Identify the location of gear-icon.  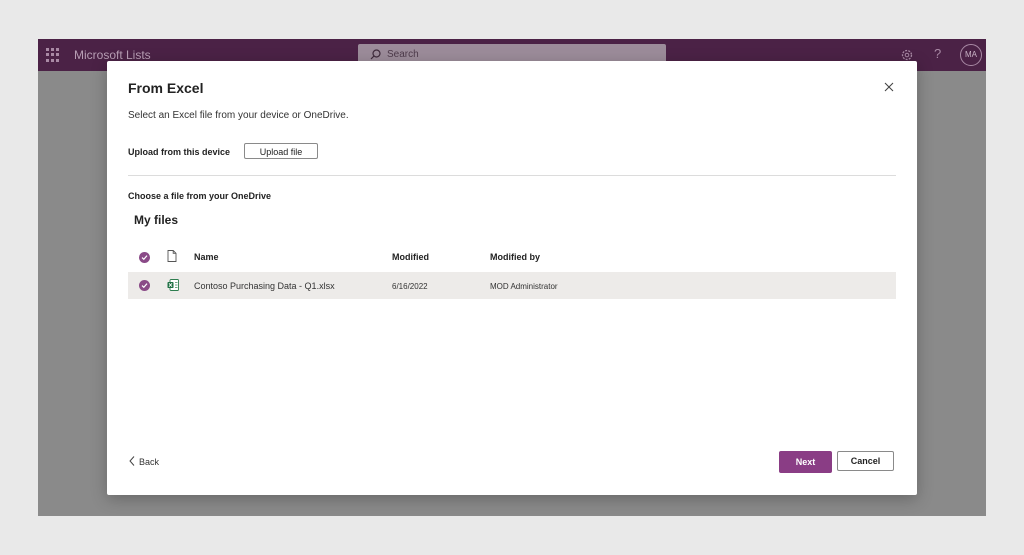
(907, 55).